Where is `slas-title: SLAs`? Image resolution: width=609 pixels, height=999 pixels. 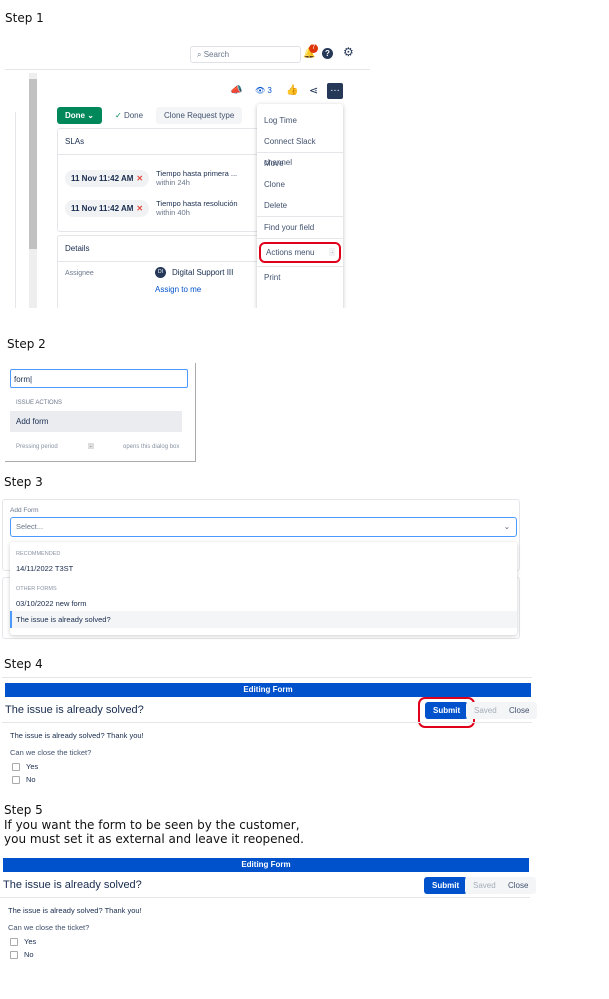
slas-title: SLAs is located at coordinates (163, 142).